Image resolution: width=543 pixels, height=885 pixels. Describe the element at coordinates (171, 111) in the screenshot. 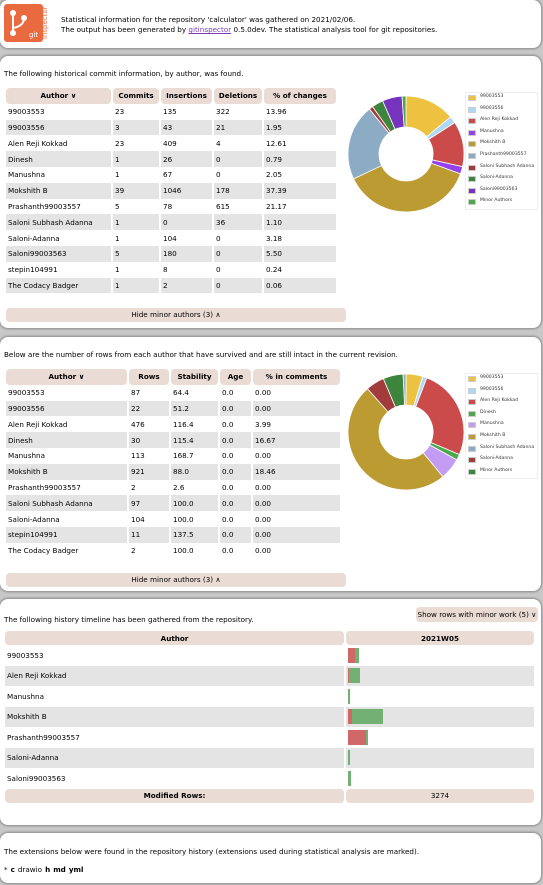

I see `table-row: 99003553 23 135 322 13.96` at that location.